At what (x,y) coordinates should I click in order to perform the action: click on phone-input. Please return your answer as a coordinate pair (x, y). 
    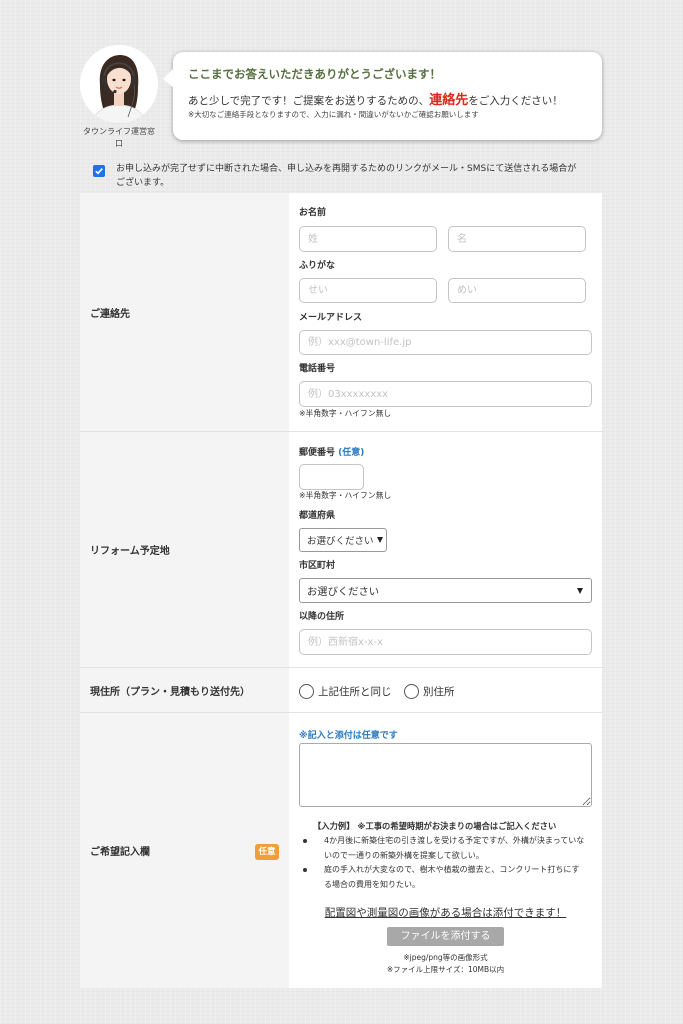
    Looking at the image, I should click on (445, 394).